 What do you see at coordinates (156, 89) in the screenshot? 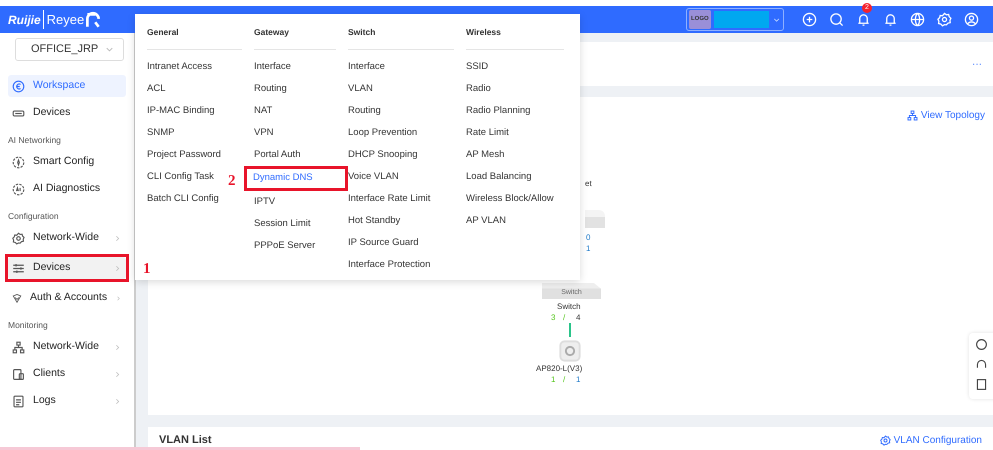
I see `menu-item: ACL` at bounding box center [156, 89].